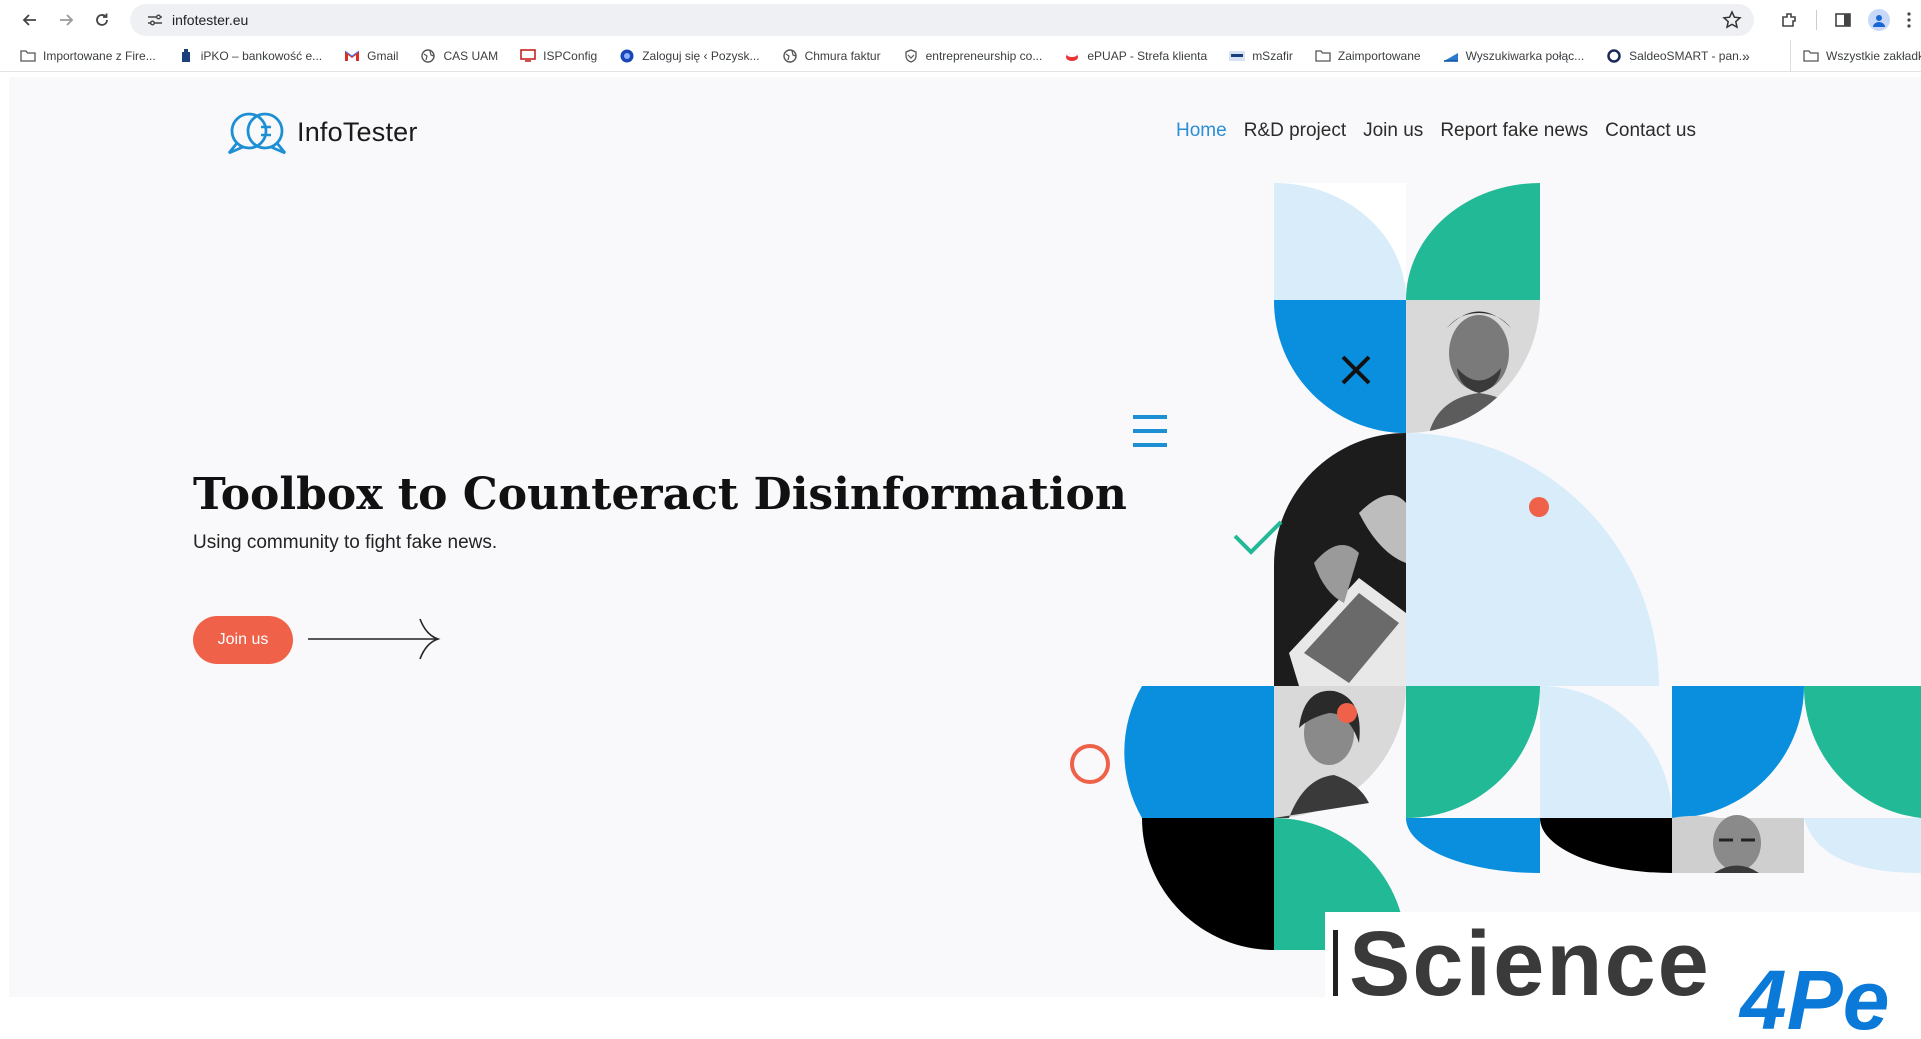 This screenshot has height=1039, width=1921. I want to click on browser-toolbar: infotester.eu, so click(960, 20).